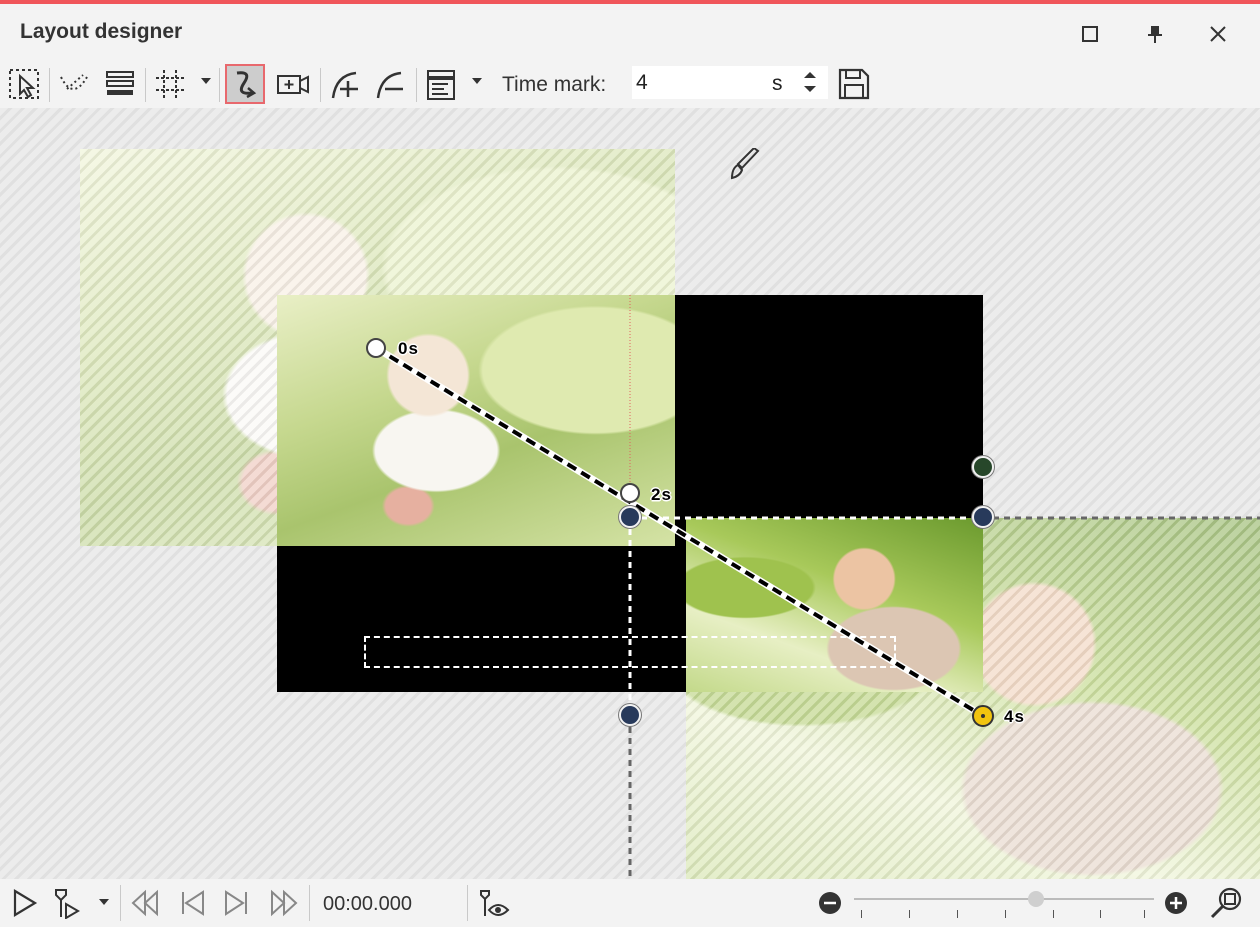 This screenshot has height=927, width=1260. What do you see at coordinates (983, 467) in the screenshot?
I see `rotate-handle` at bounding box center [983, 467].